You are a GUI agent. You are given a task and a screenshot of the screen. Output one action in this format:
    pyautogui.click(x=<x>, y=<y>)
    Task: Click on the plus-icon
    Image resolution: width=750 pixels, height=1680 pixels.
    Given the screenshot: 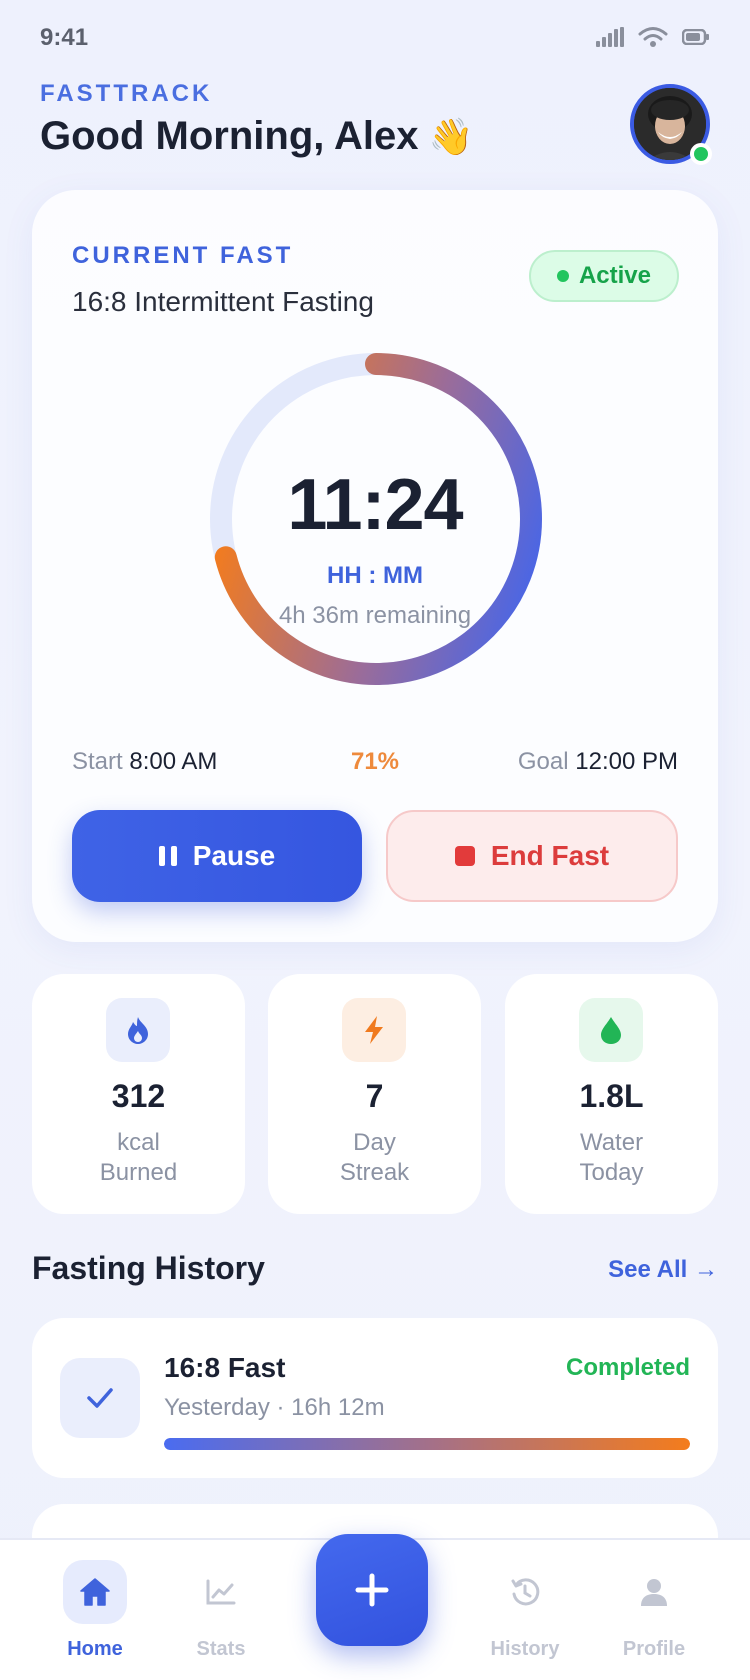 What is the action you would take?
    pyautogui.click(x=372, y=1590)
    